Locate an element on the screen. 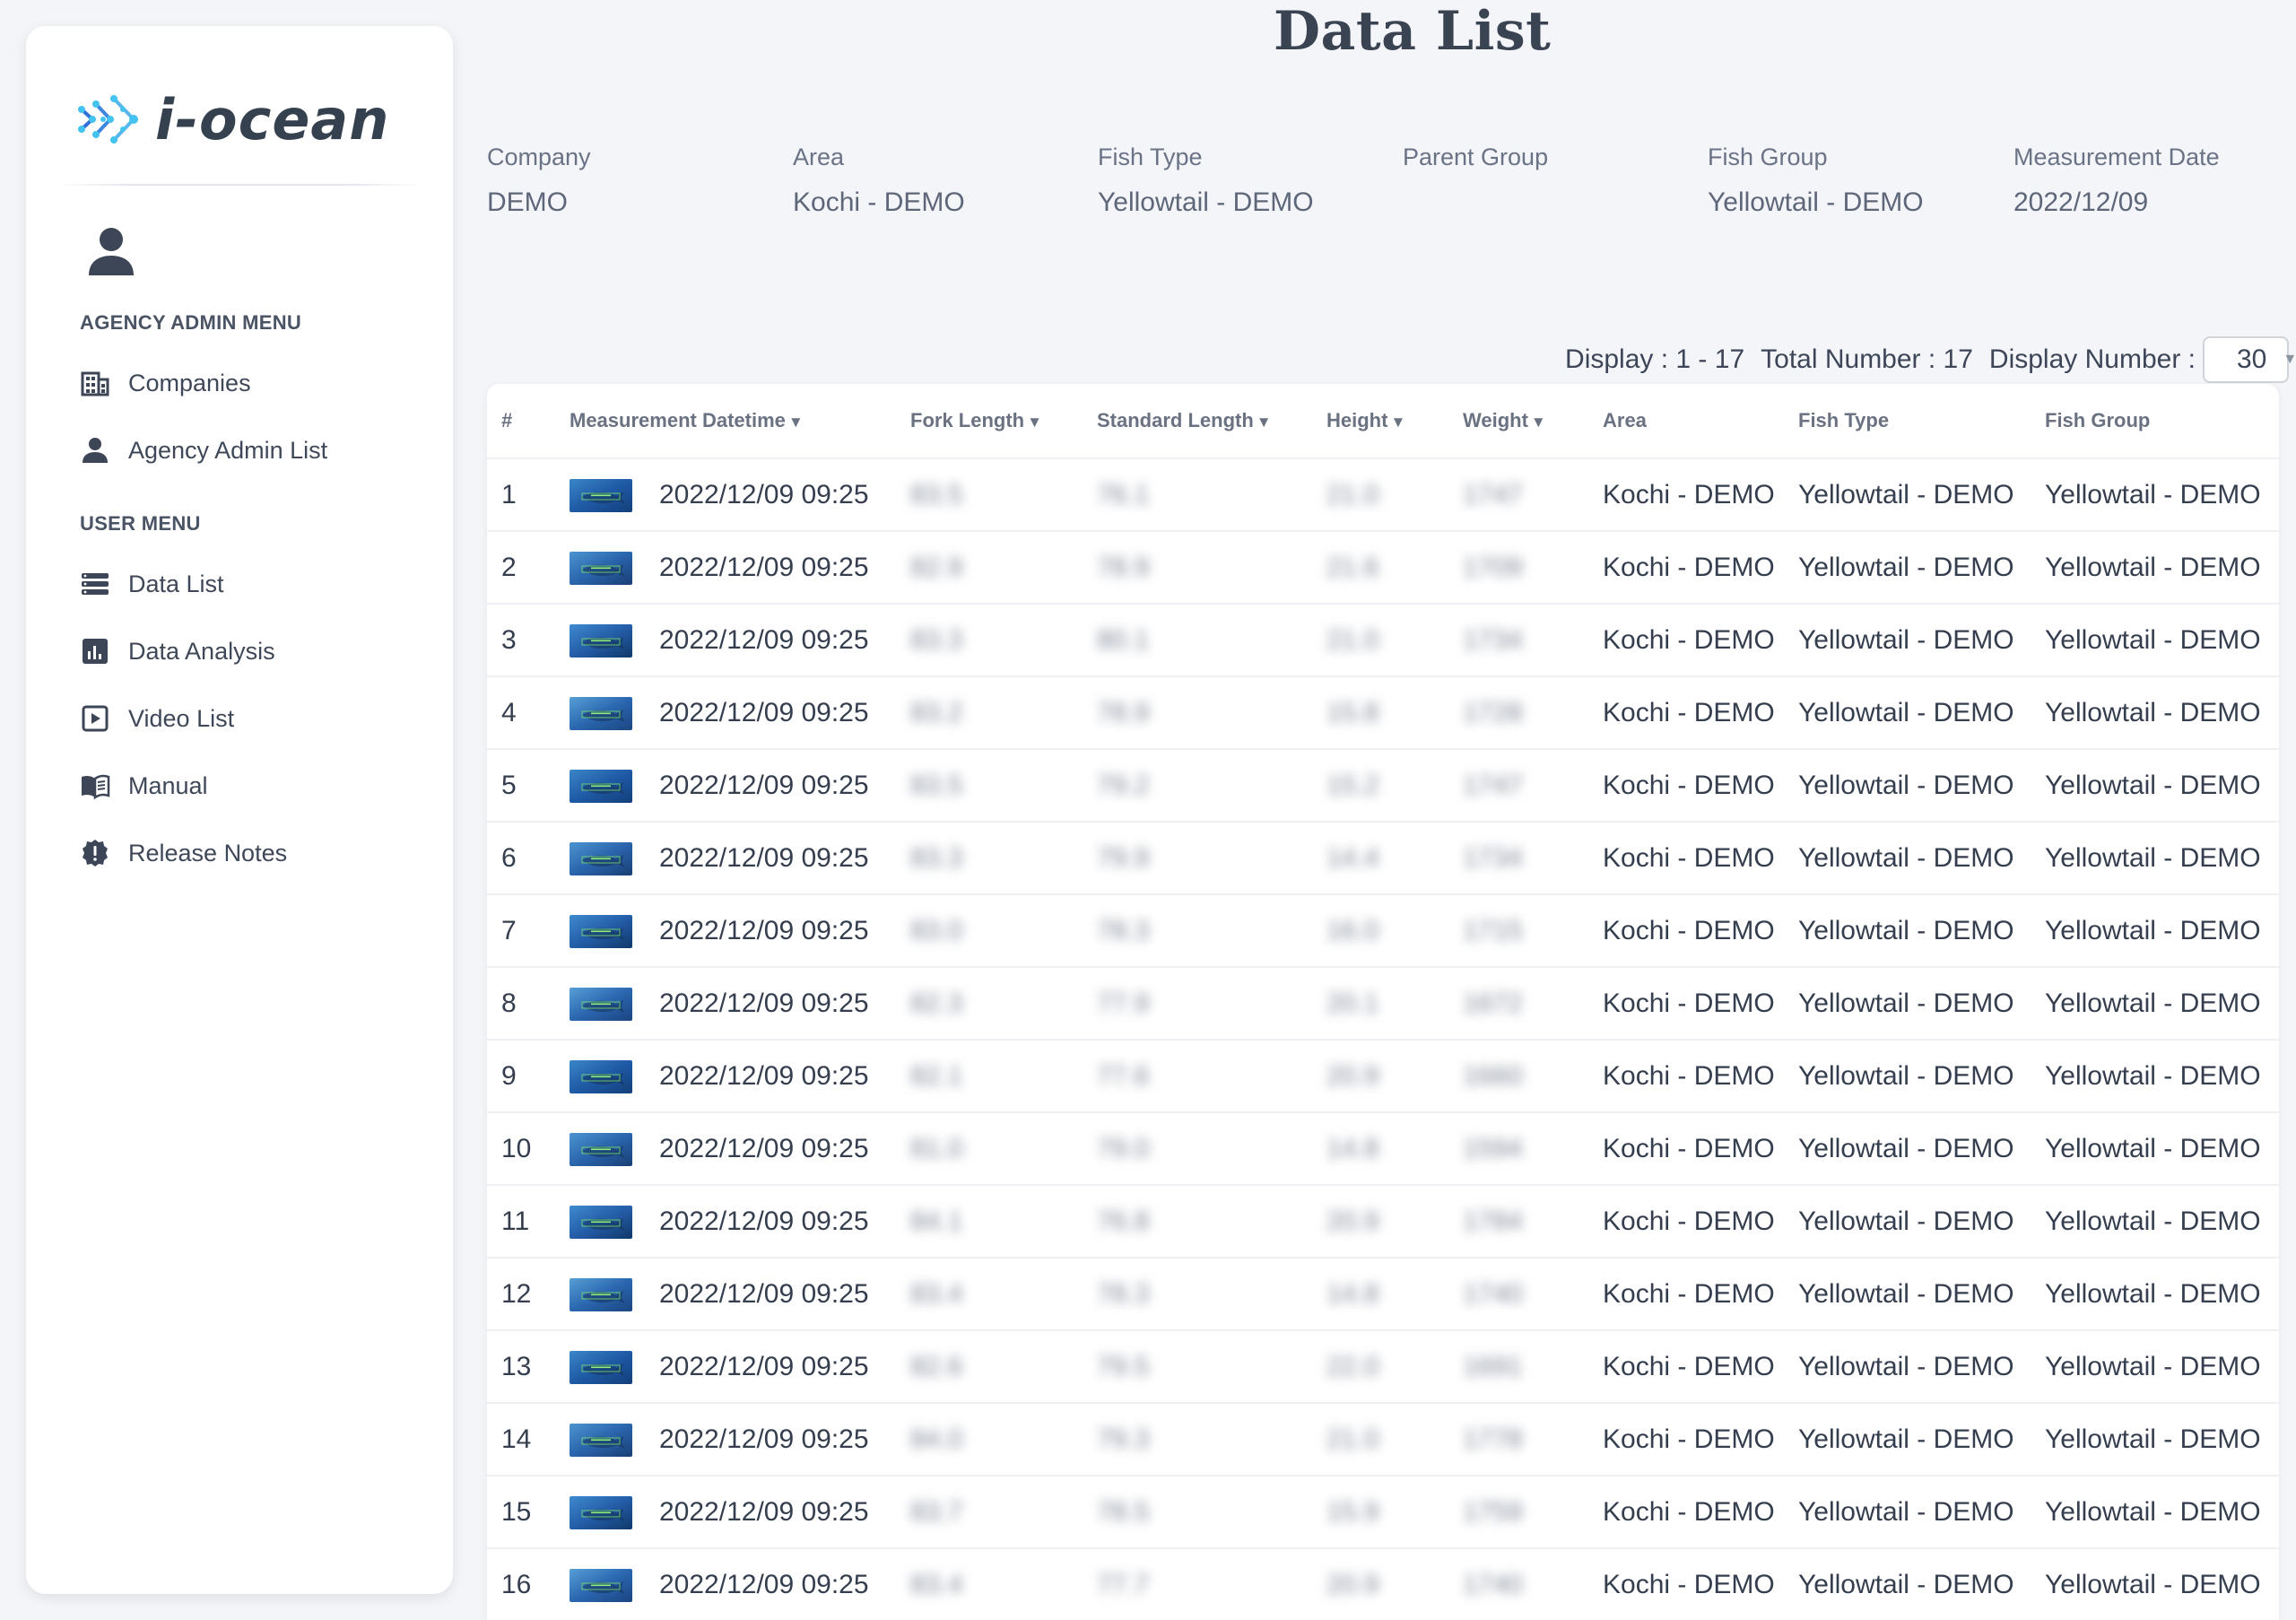 The width and height of the screenshot is (2296, 1620). column-header-area: Area is located at coordinates (1625, 420).